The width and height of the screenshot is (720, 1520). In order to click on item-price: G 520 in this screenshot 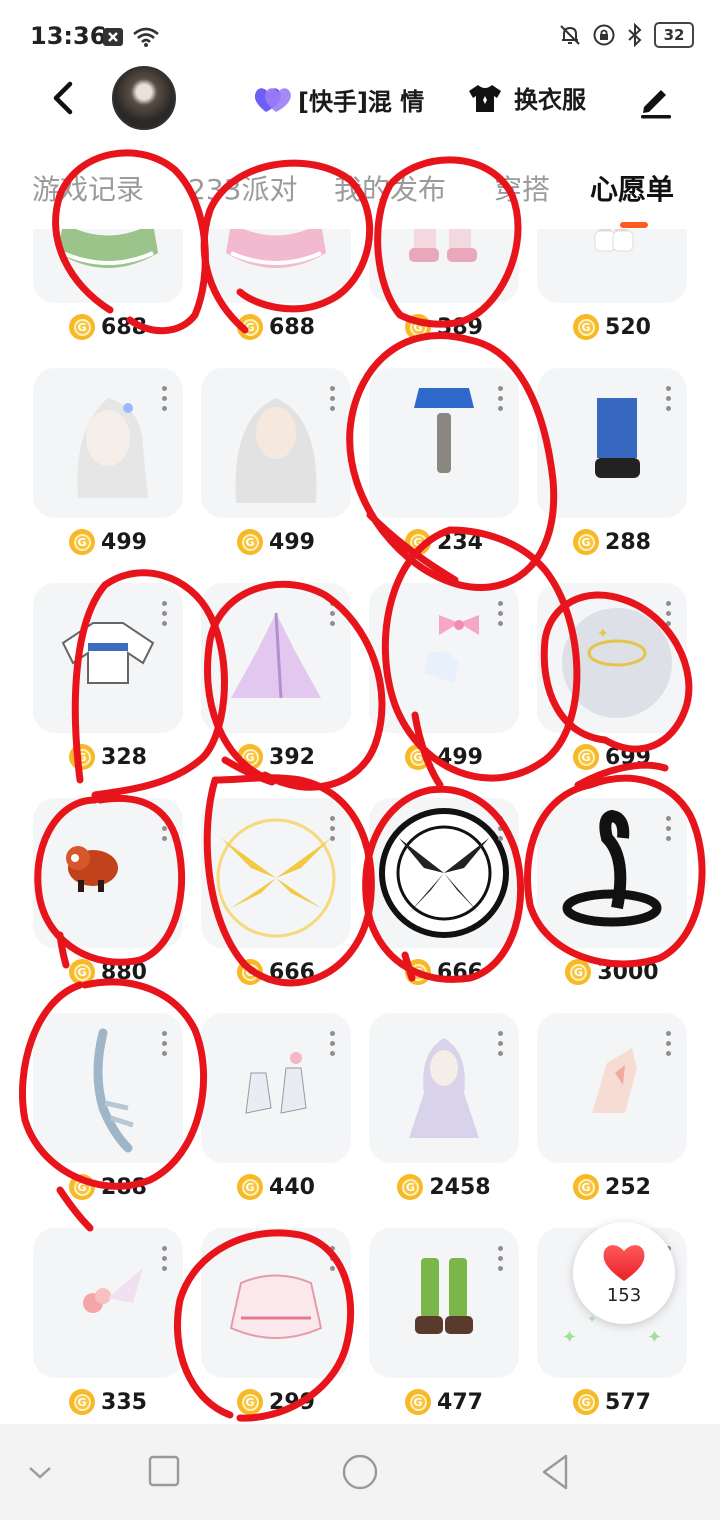, I will do `click(612, 327)`.